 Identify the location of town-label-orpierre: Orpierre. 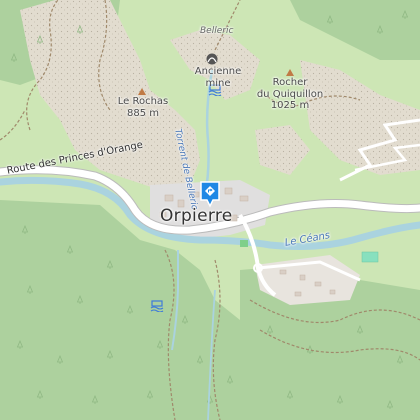
(196, 216).